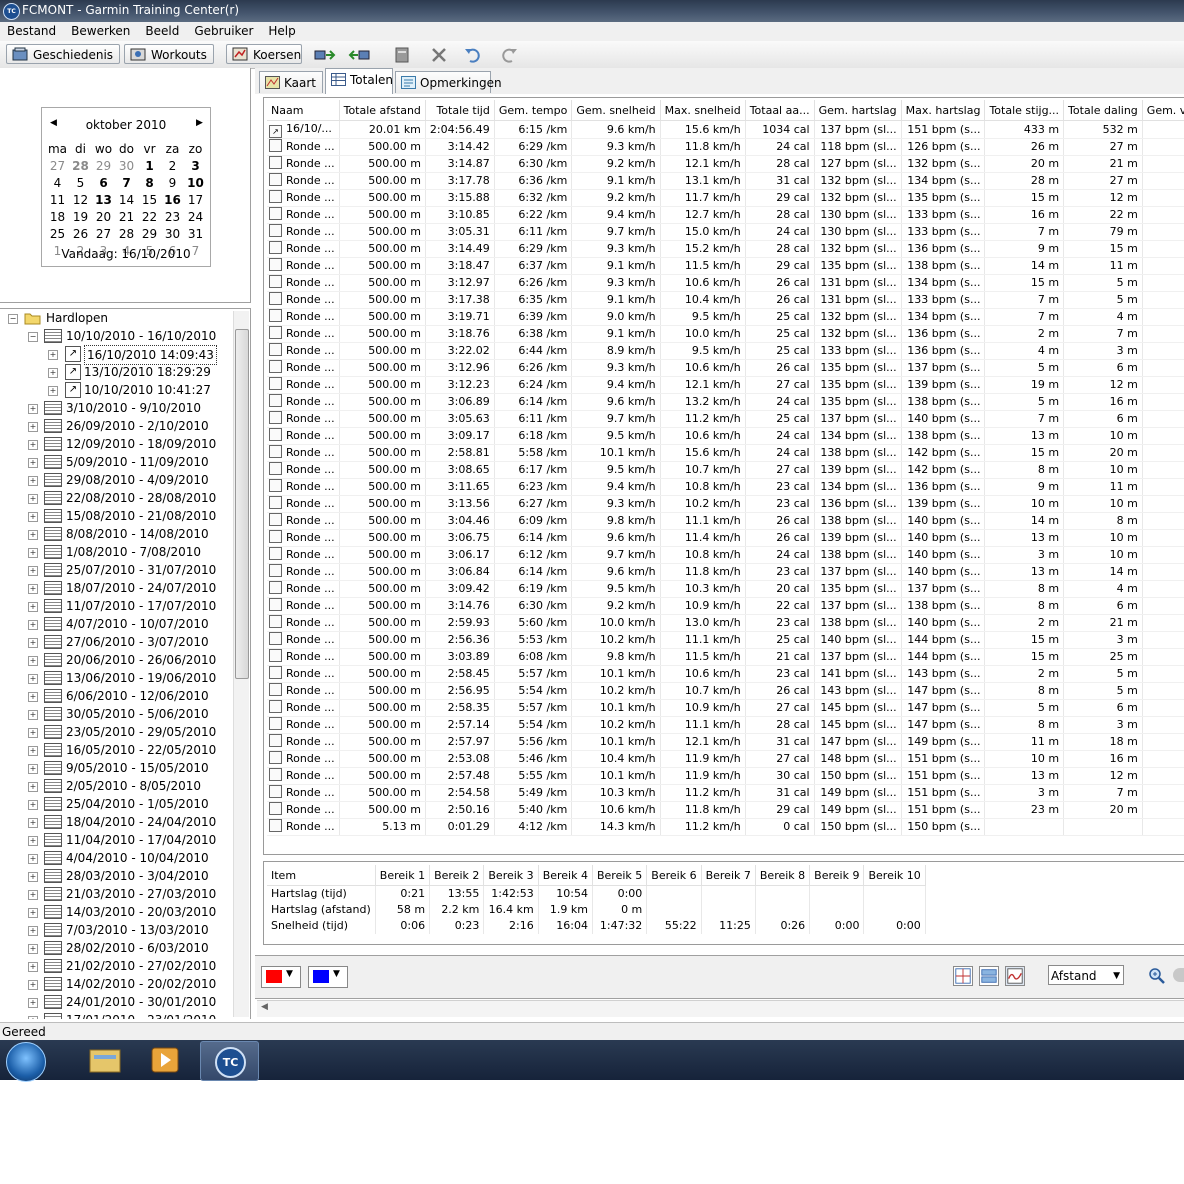  I want to click on receive-from-device-icon, so click(359, 55).